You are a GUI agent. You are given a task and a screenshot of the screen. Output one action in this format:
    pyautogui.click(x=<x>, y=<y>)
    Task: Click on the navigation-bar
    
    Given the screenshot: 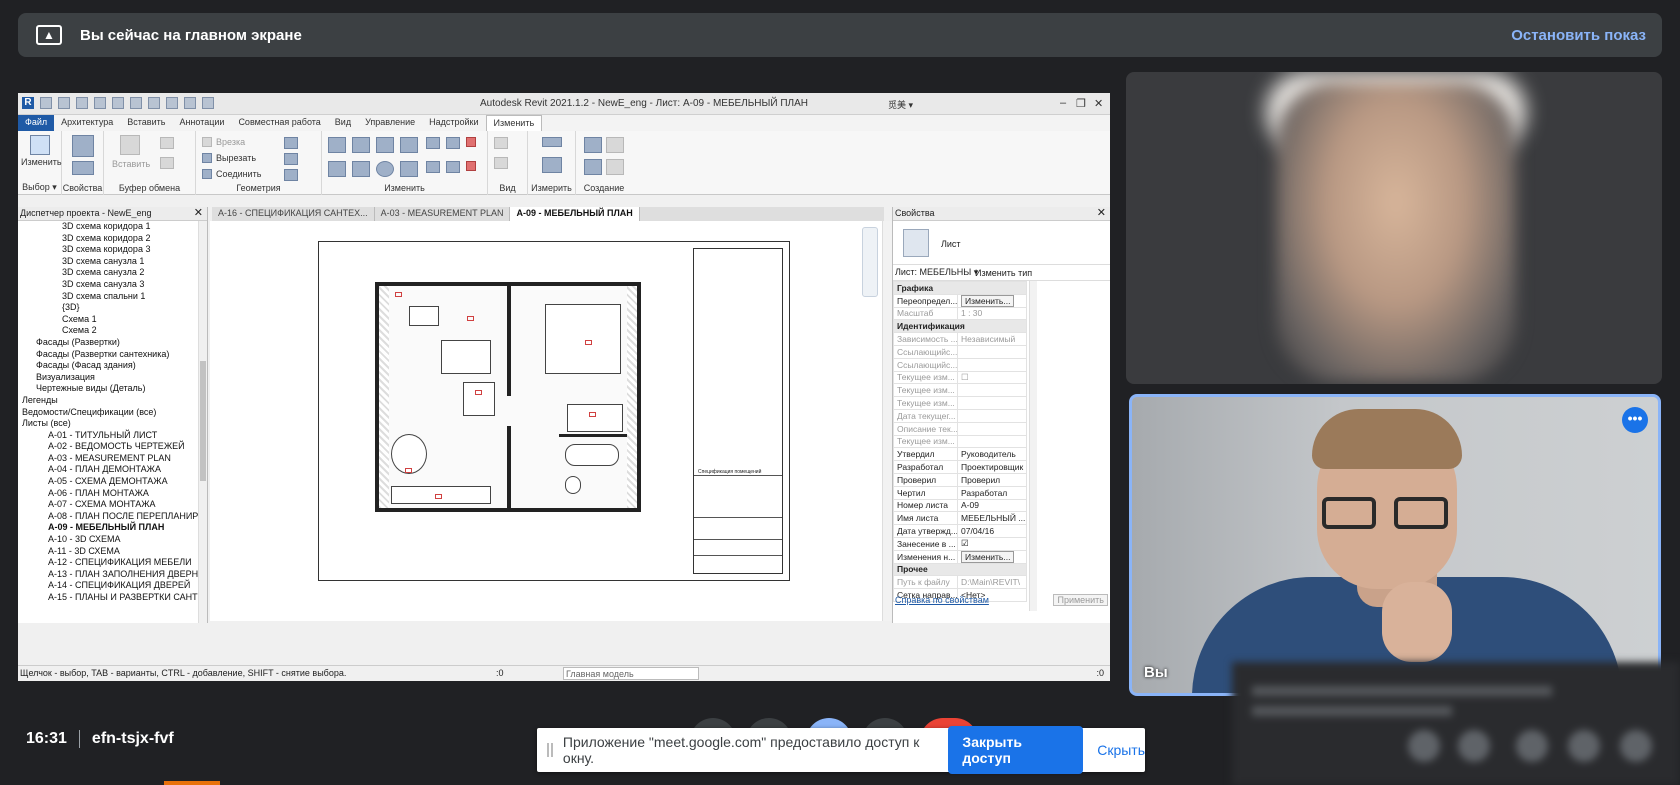 What is the action you would take?
    pyautogui.click(x=870, y=262)
    